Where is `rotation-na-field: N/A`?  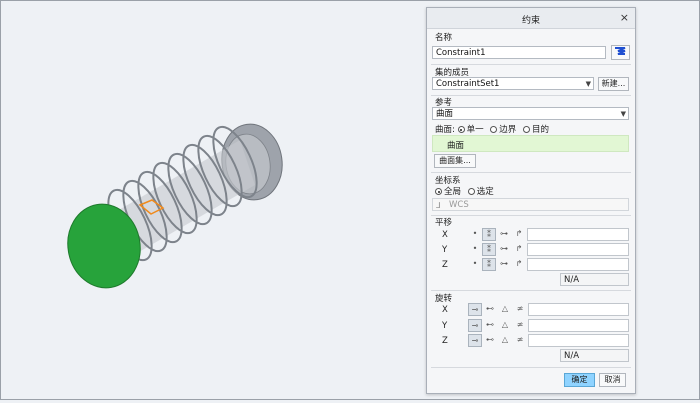
rotation-na-field: N/A is located at coordinates (594, 355).